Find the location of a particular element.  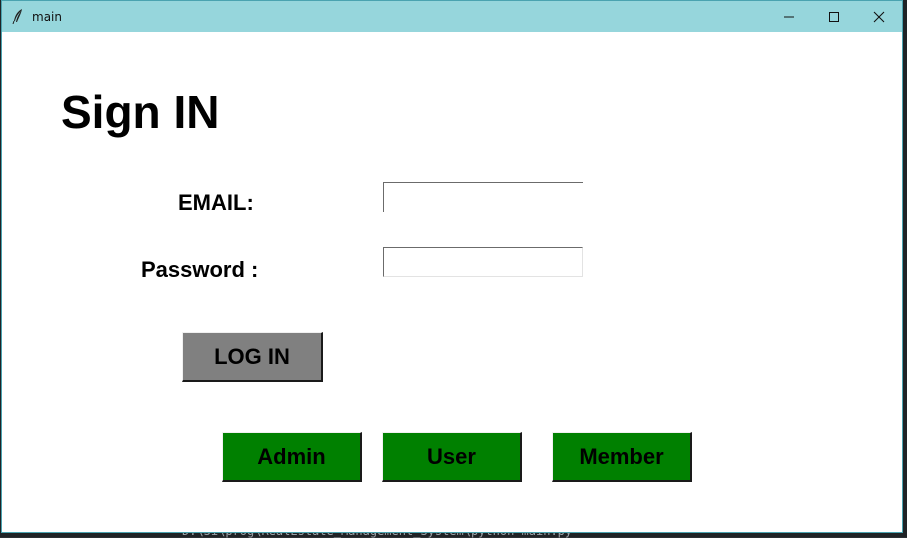

email-label: EMAIL: is located at coordinates (216, 202).